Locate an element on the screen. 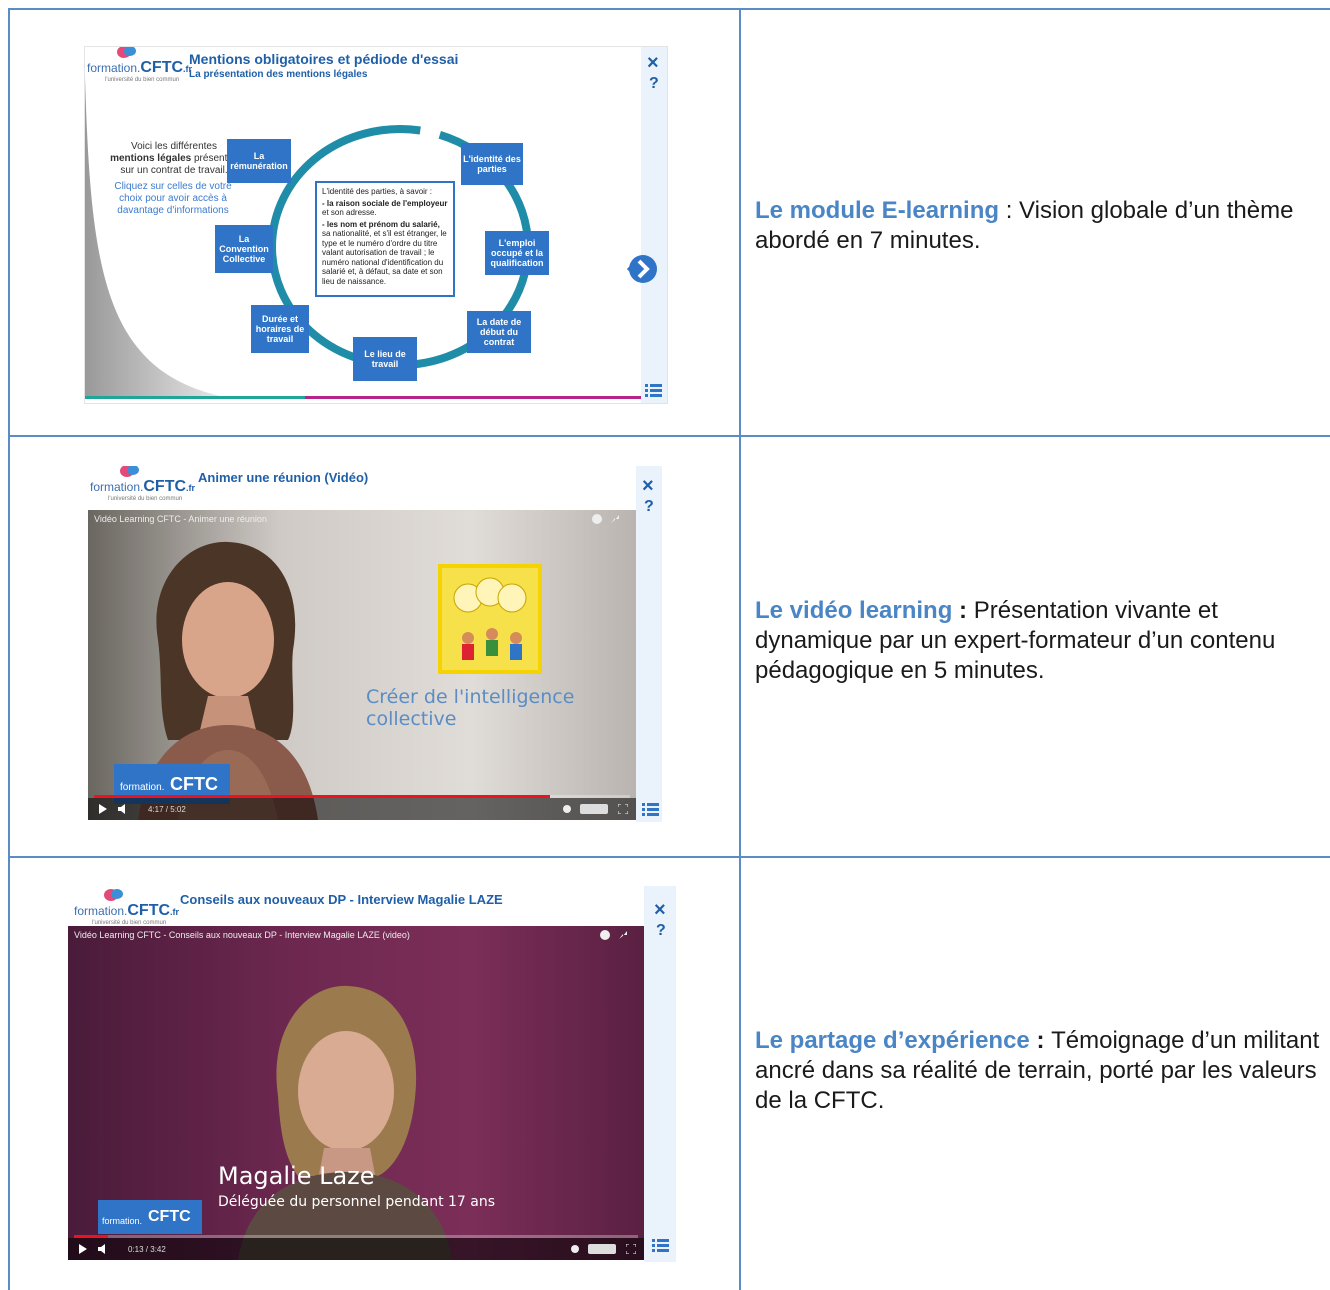  module-title: Animer une réunion (Vidéo) is located at coordinates (283, 477).